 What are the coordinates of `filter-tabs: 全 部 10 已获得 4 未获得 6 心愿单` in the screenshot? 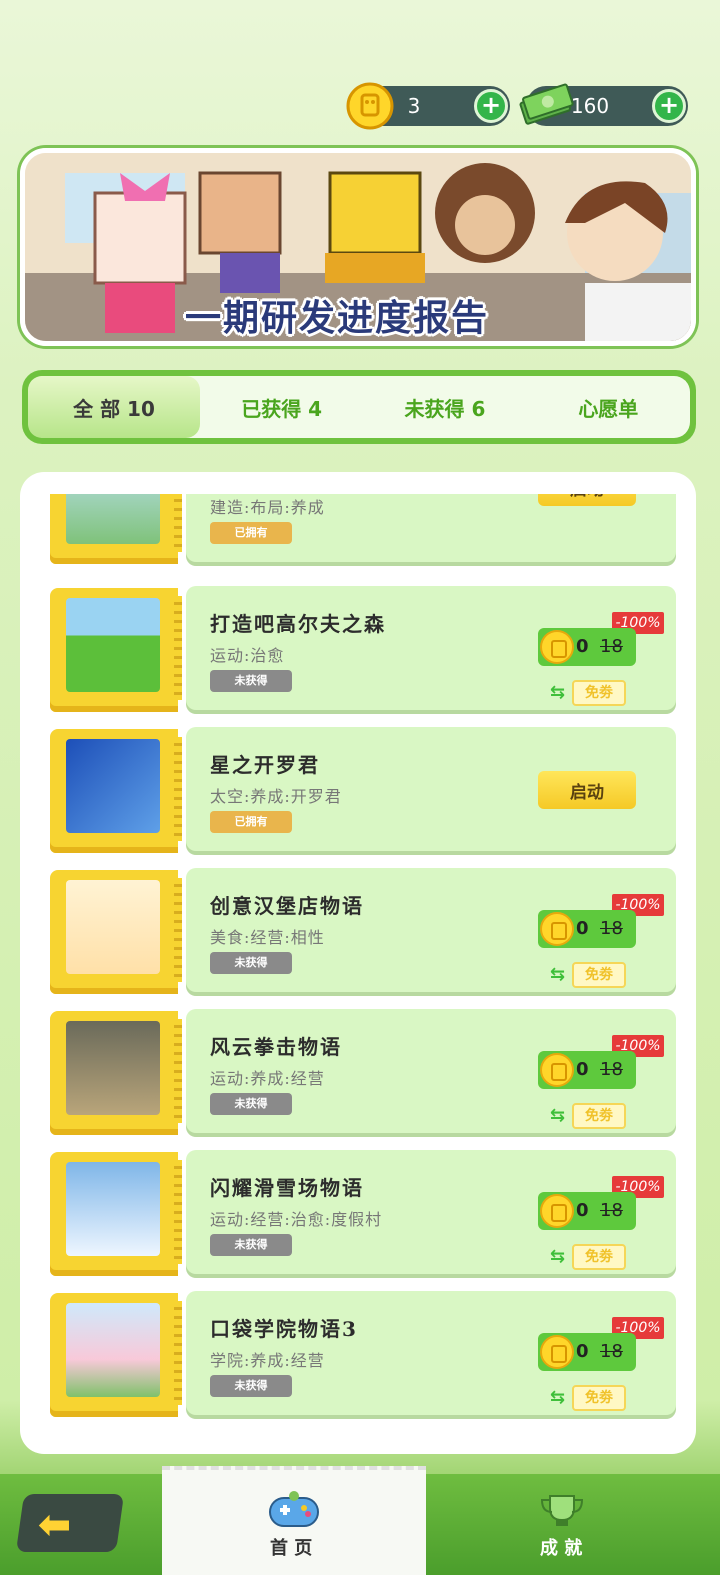 It's located at (359, 407).